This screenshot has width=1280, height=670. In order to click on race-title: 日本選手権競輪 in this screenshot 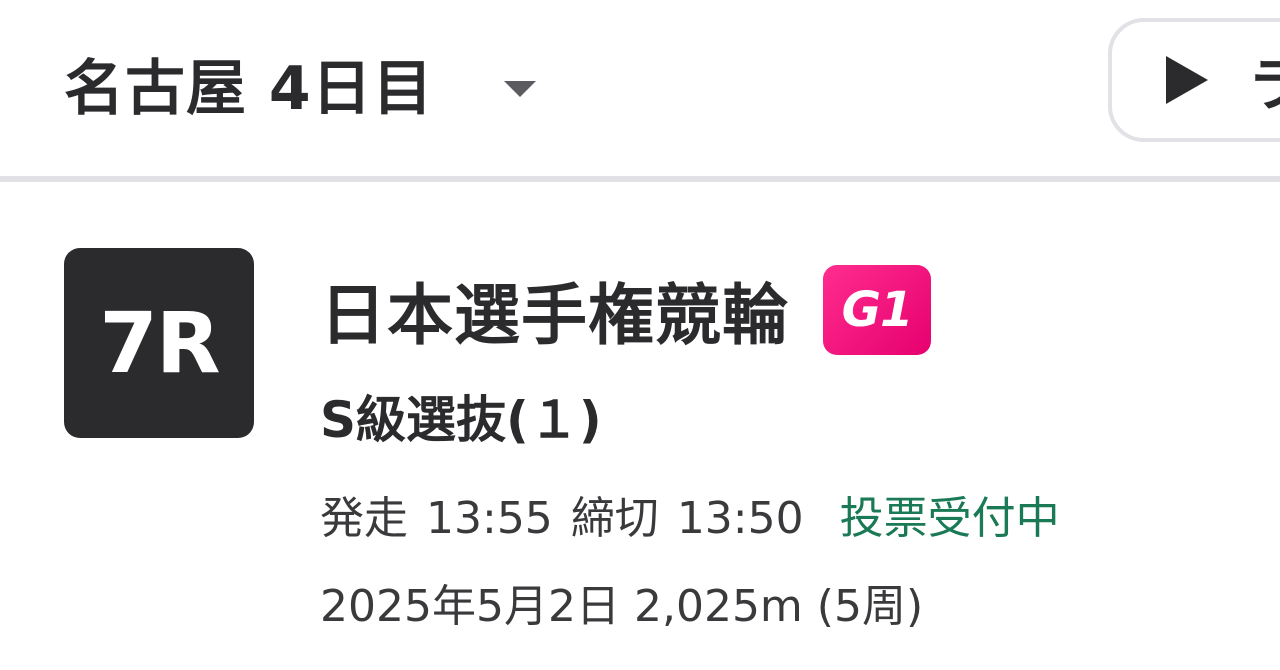, I will do `click(554, 315)`.